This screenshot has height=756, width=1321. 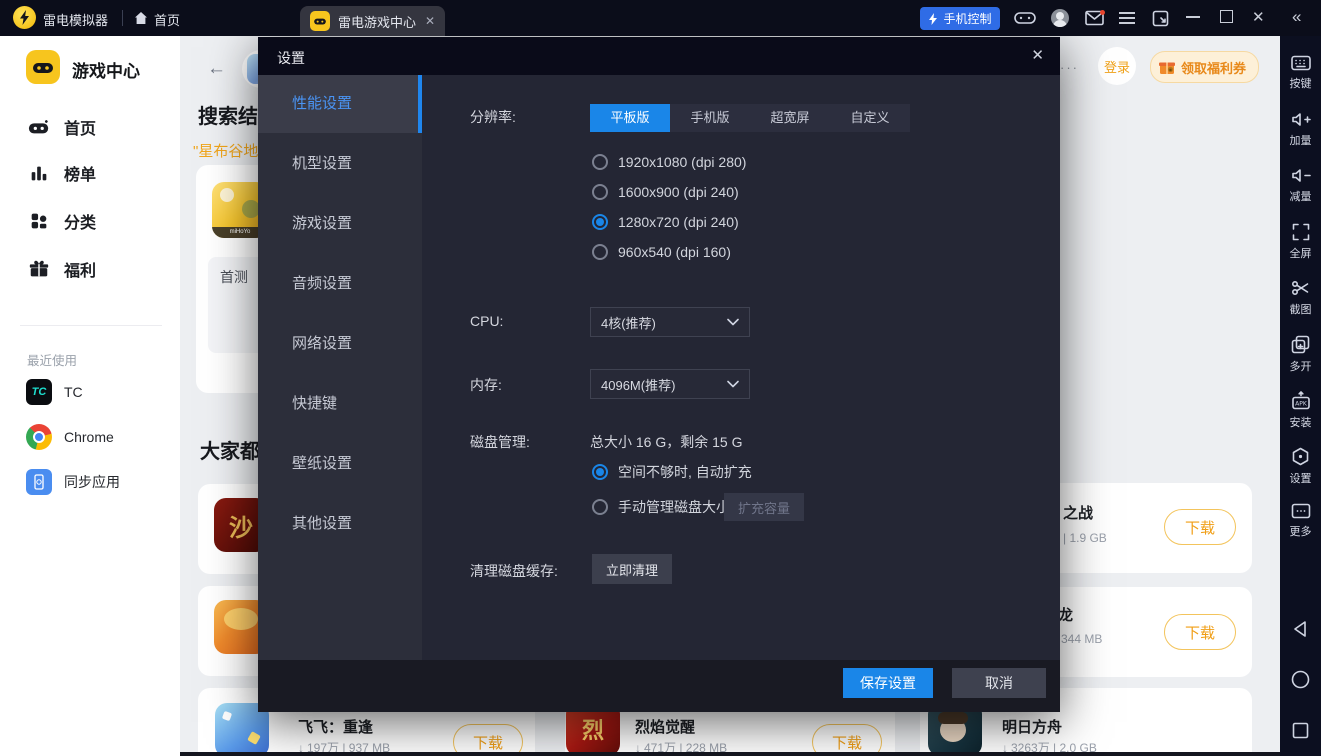 I want to click on bar-chart-icon, so click(x=39, y=173).